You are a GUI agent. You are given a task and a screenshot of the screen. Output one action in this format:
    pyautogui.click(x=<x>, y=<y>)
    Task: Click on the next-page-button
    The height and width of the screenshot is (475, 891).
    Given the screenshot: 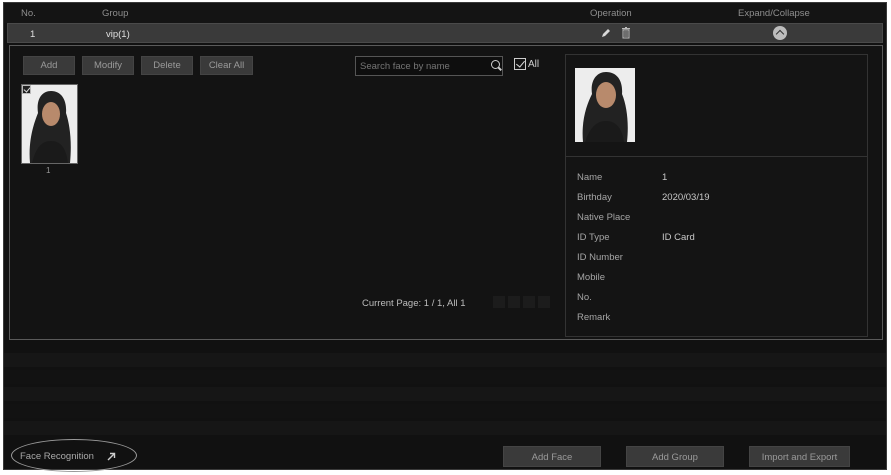 What is the action you would take?
    pyautogui.click(x=529, y=302)
    